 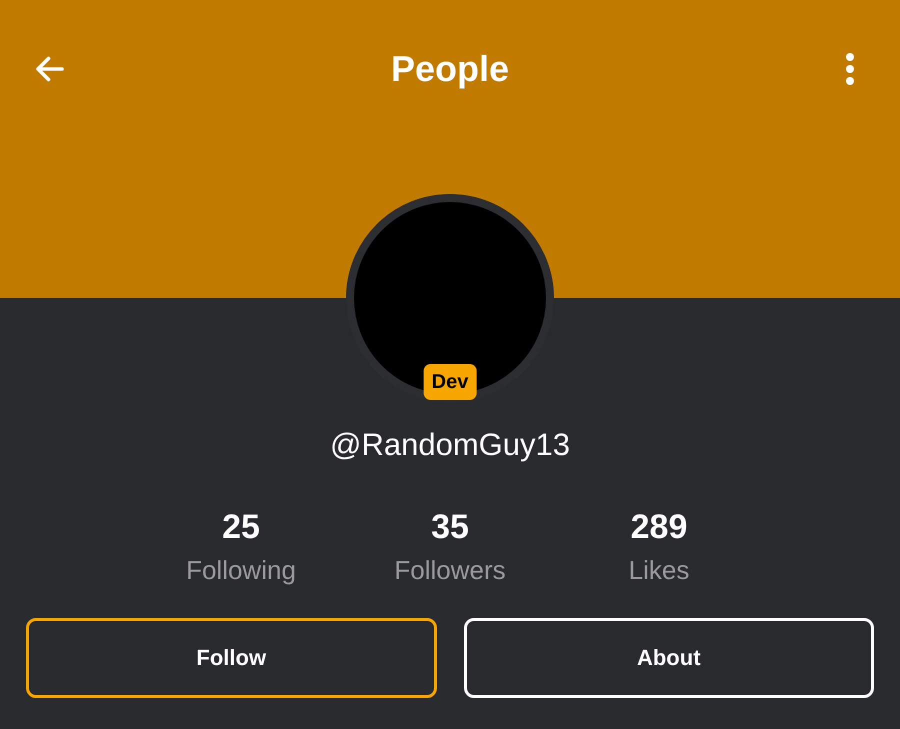 What do you see at coordinates (659, 526) in the screenshot?
I see `stat-value: 289` at bounding box center [659, 526].